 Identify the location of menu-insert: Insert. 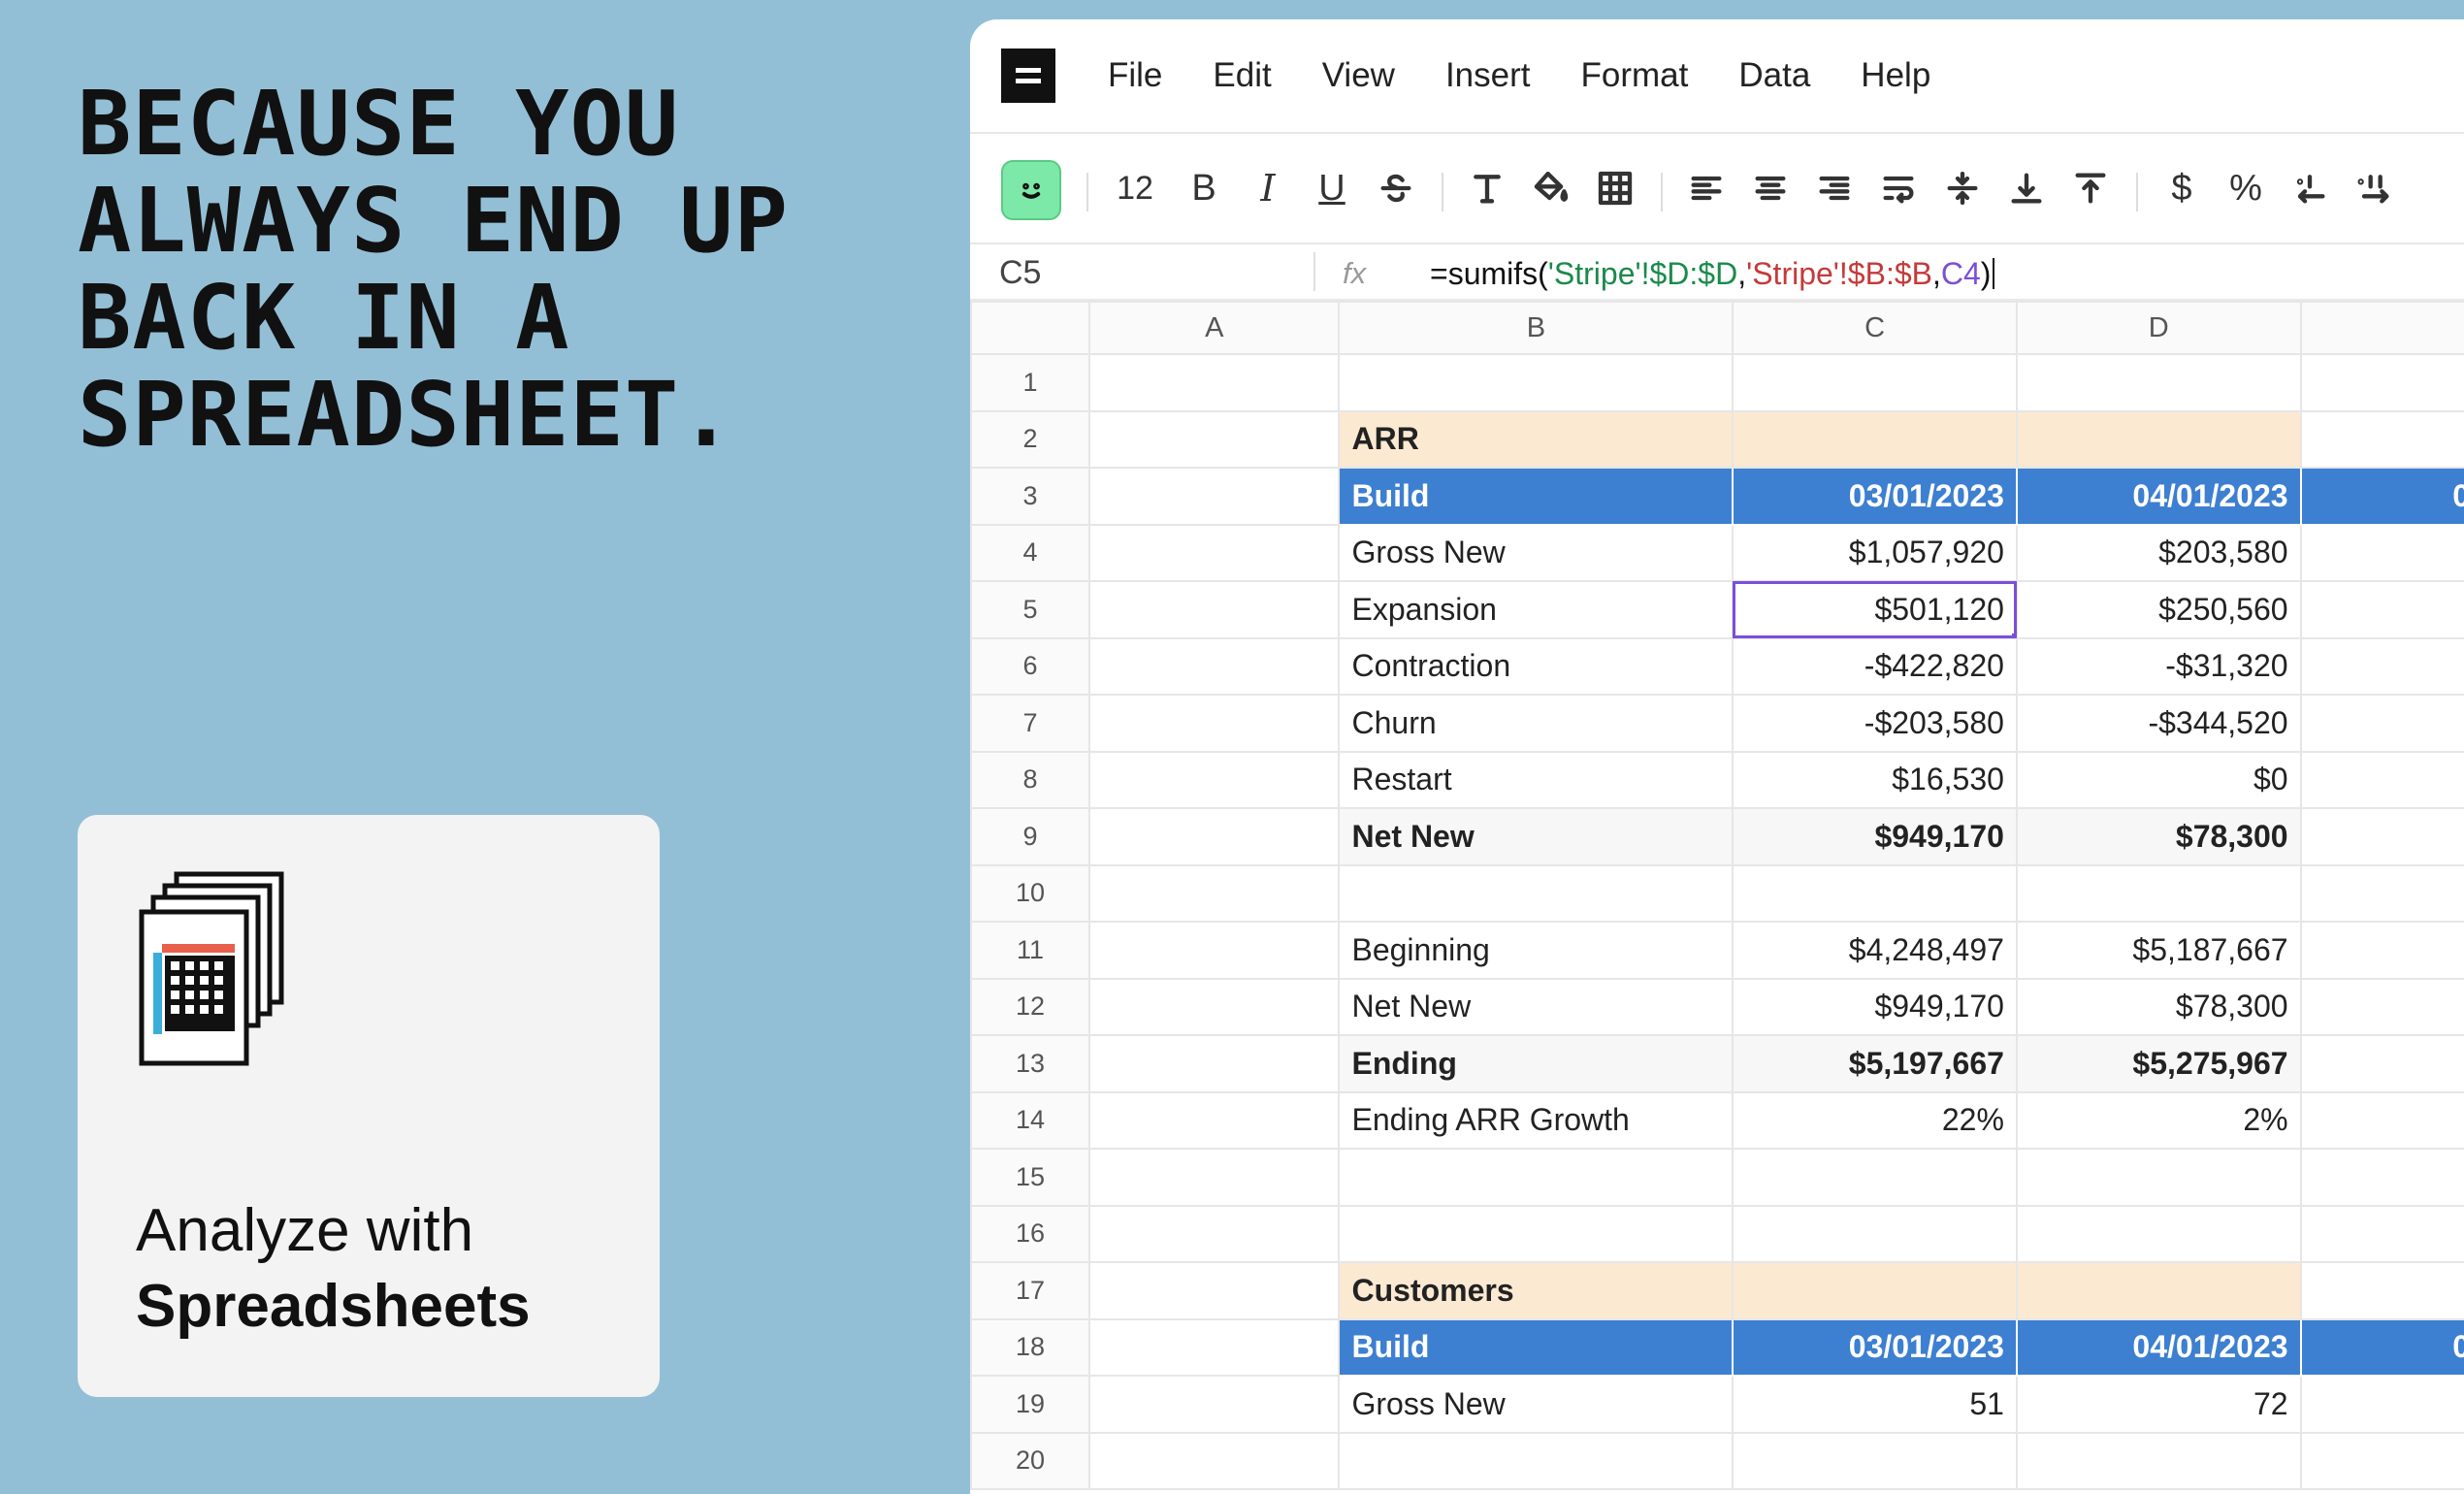
(1488, 75).